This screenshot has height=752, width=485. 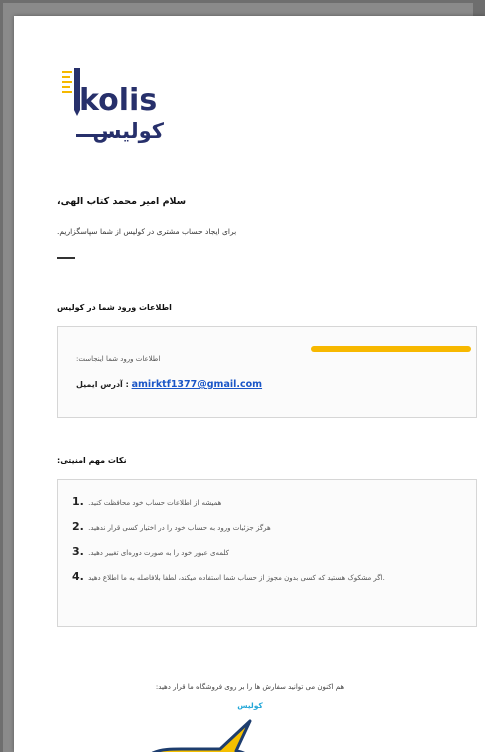 What do you see at coordinates (201, 735) in the screenshot?
I see `speech-bubble-annotation` at bounding box center [201, 735].